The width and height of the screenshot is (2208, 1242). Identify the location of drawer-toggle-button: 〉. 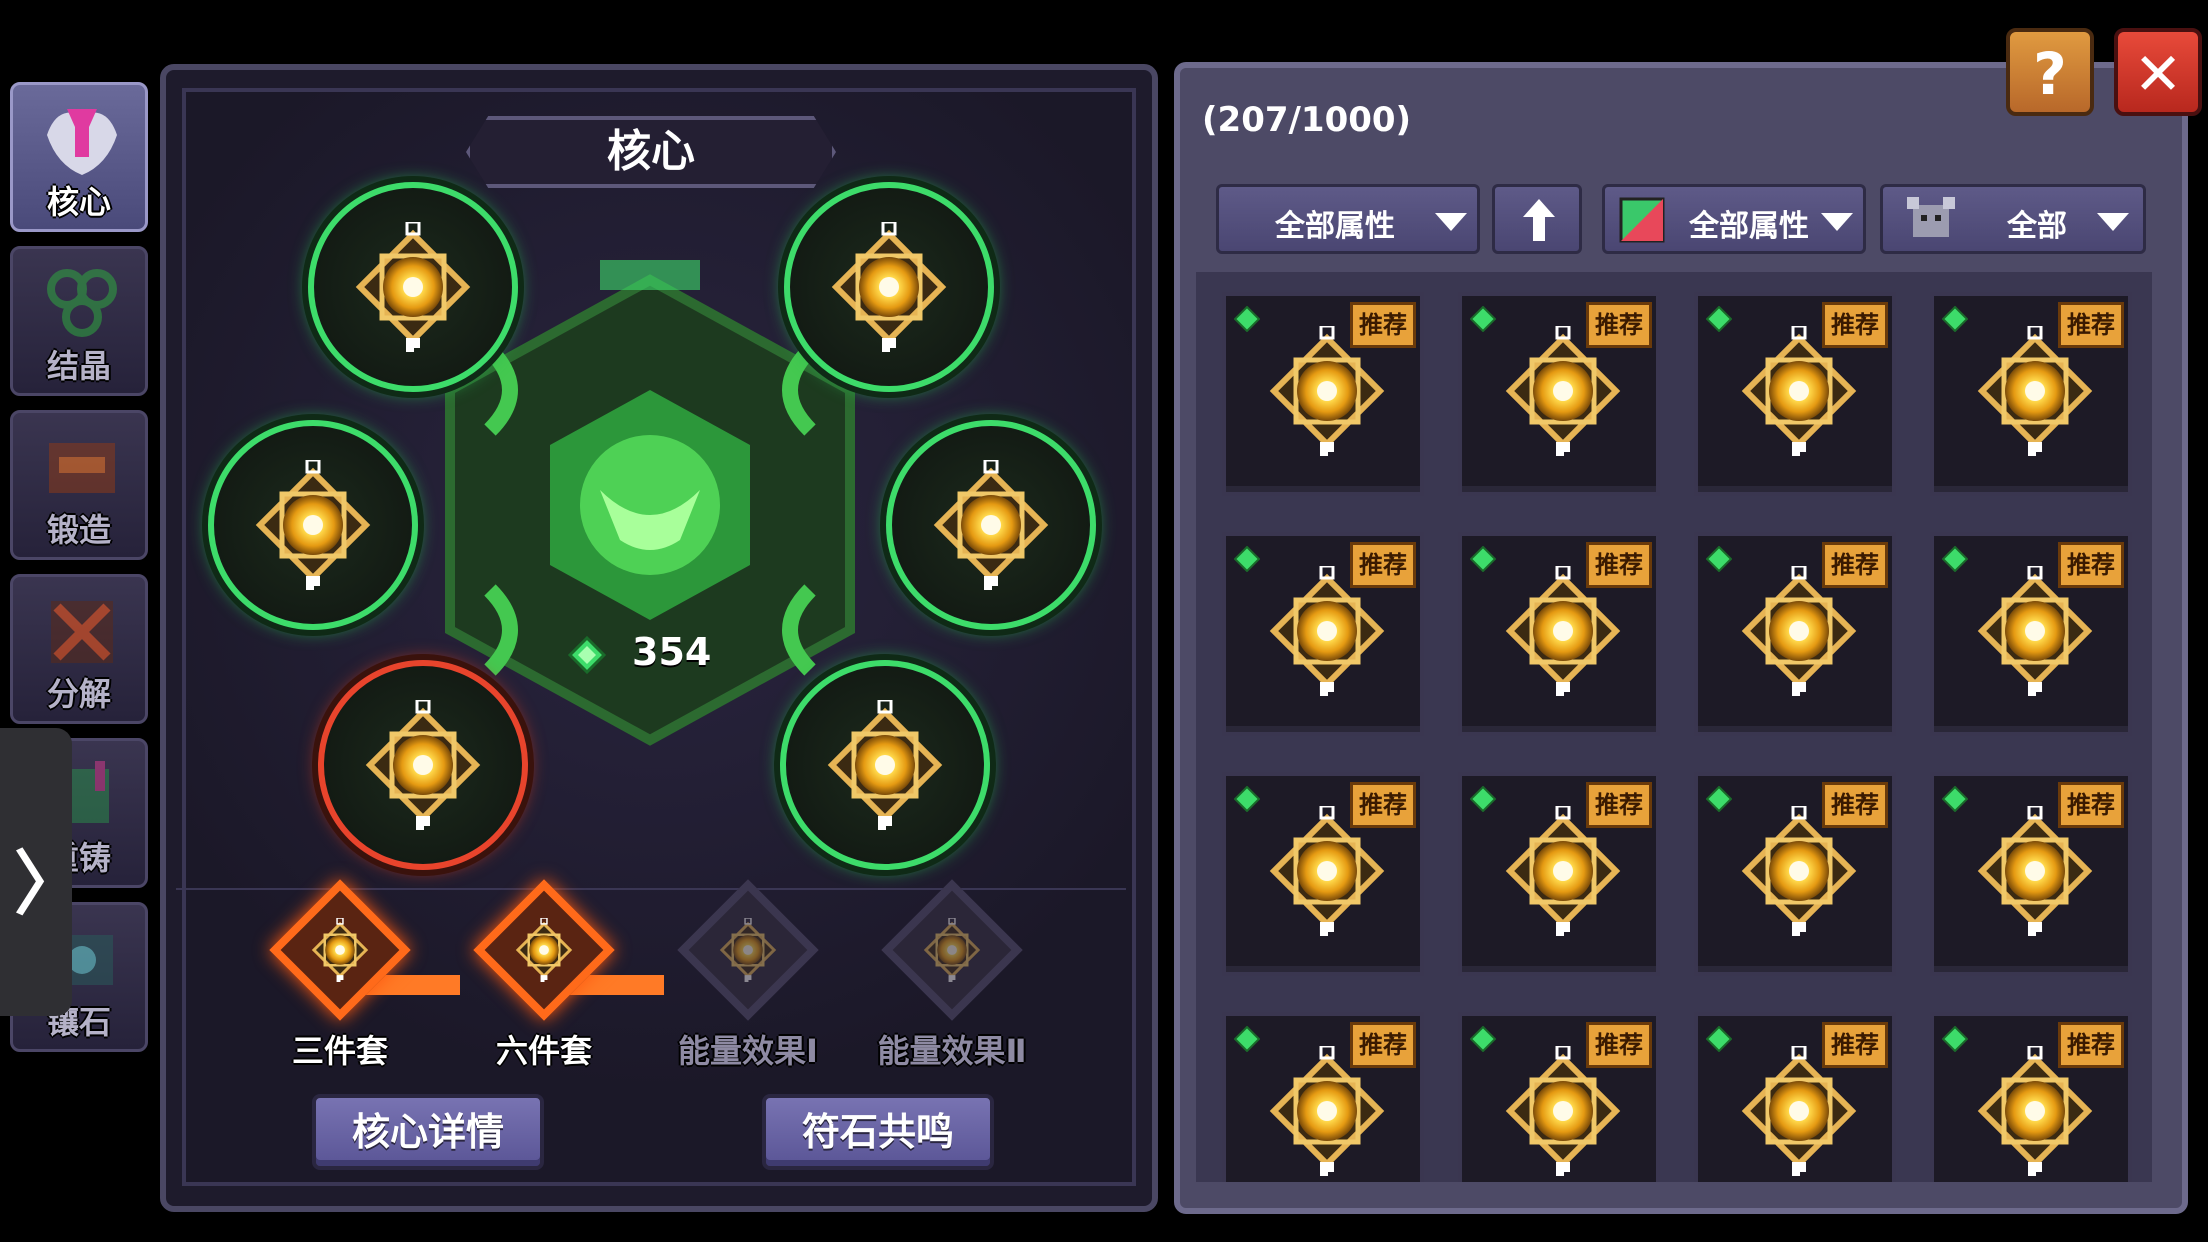
(42, 872).